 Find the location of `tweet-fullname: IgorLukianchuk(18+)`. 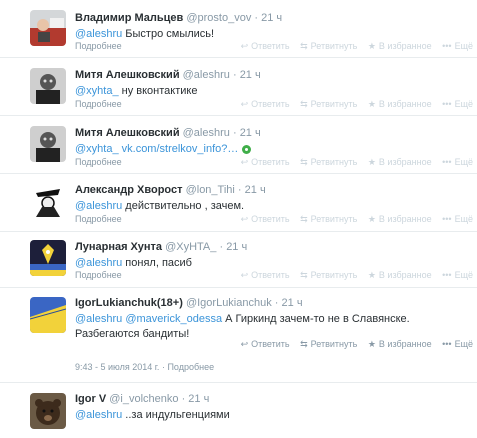

tweet-fullname: IgorLukianchuk(18+) is located at coordinates (129, 303).